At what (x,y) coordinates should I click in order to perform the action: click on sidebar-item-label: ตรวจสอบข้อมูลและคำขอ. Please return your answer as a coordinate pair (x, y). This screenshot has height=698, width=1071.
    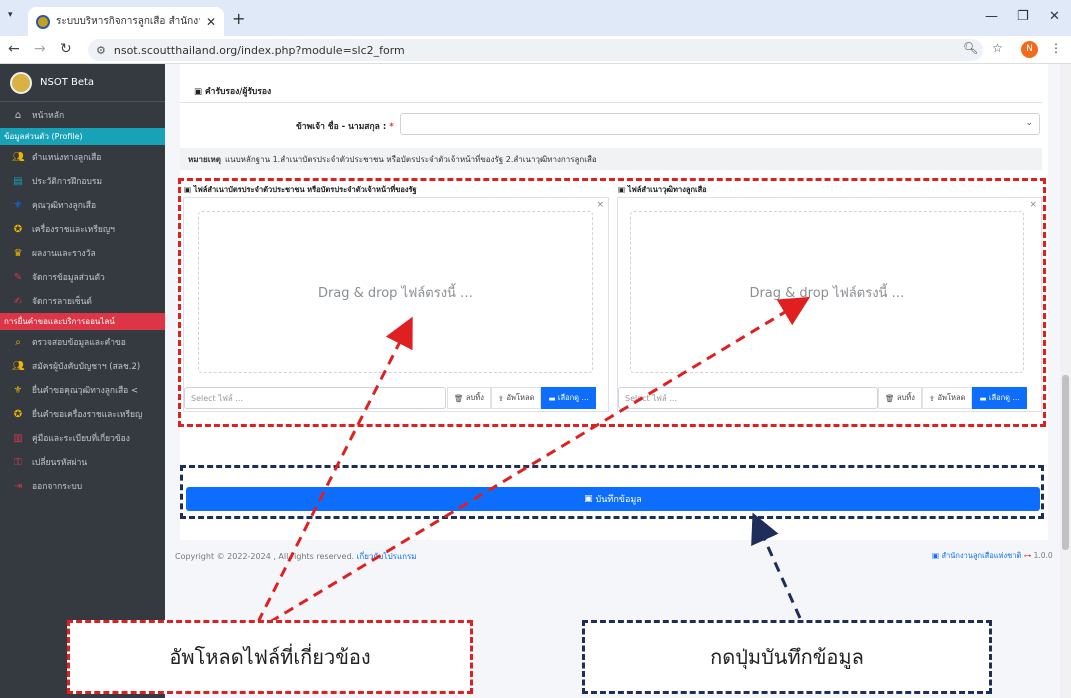
    Looking at the image, I should click on (79, 343).